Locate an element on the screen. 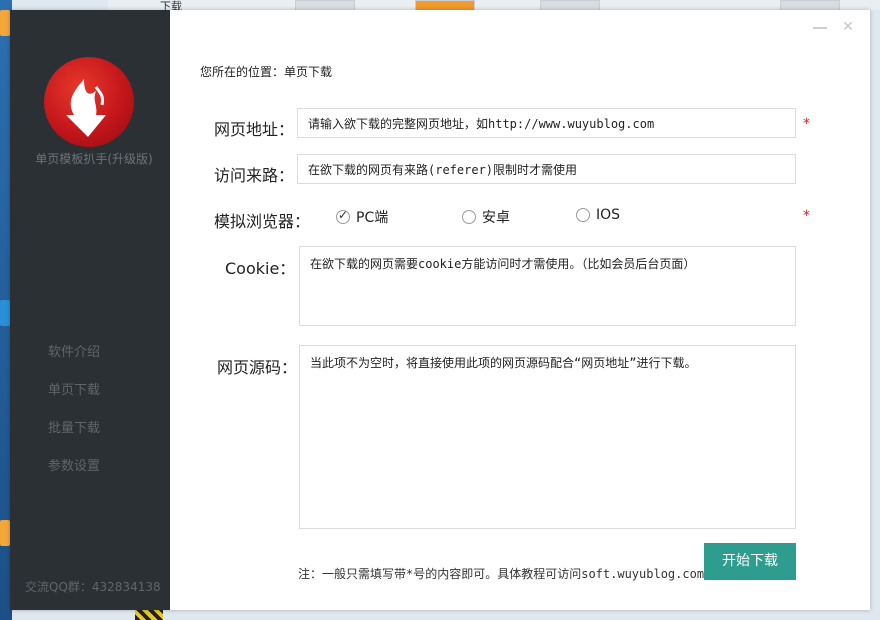  browser-label: 模拟浏览器： is located at coordinates (262, 221).